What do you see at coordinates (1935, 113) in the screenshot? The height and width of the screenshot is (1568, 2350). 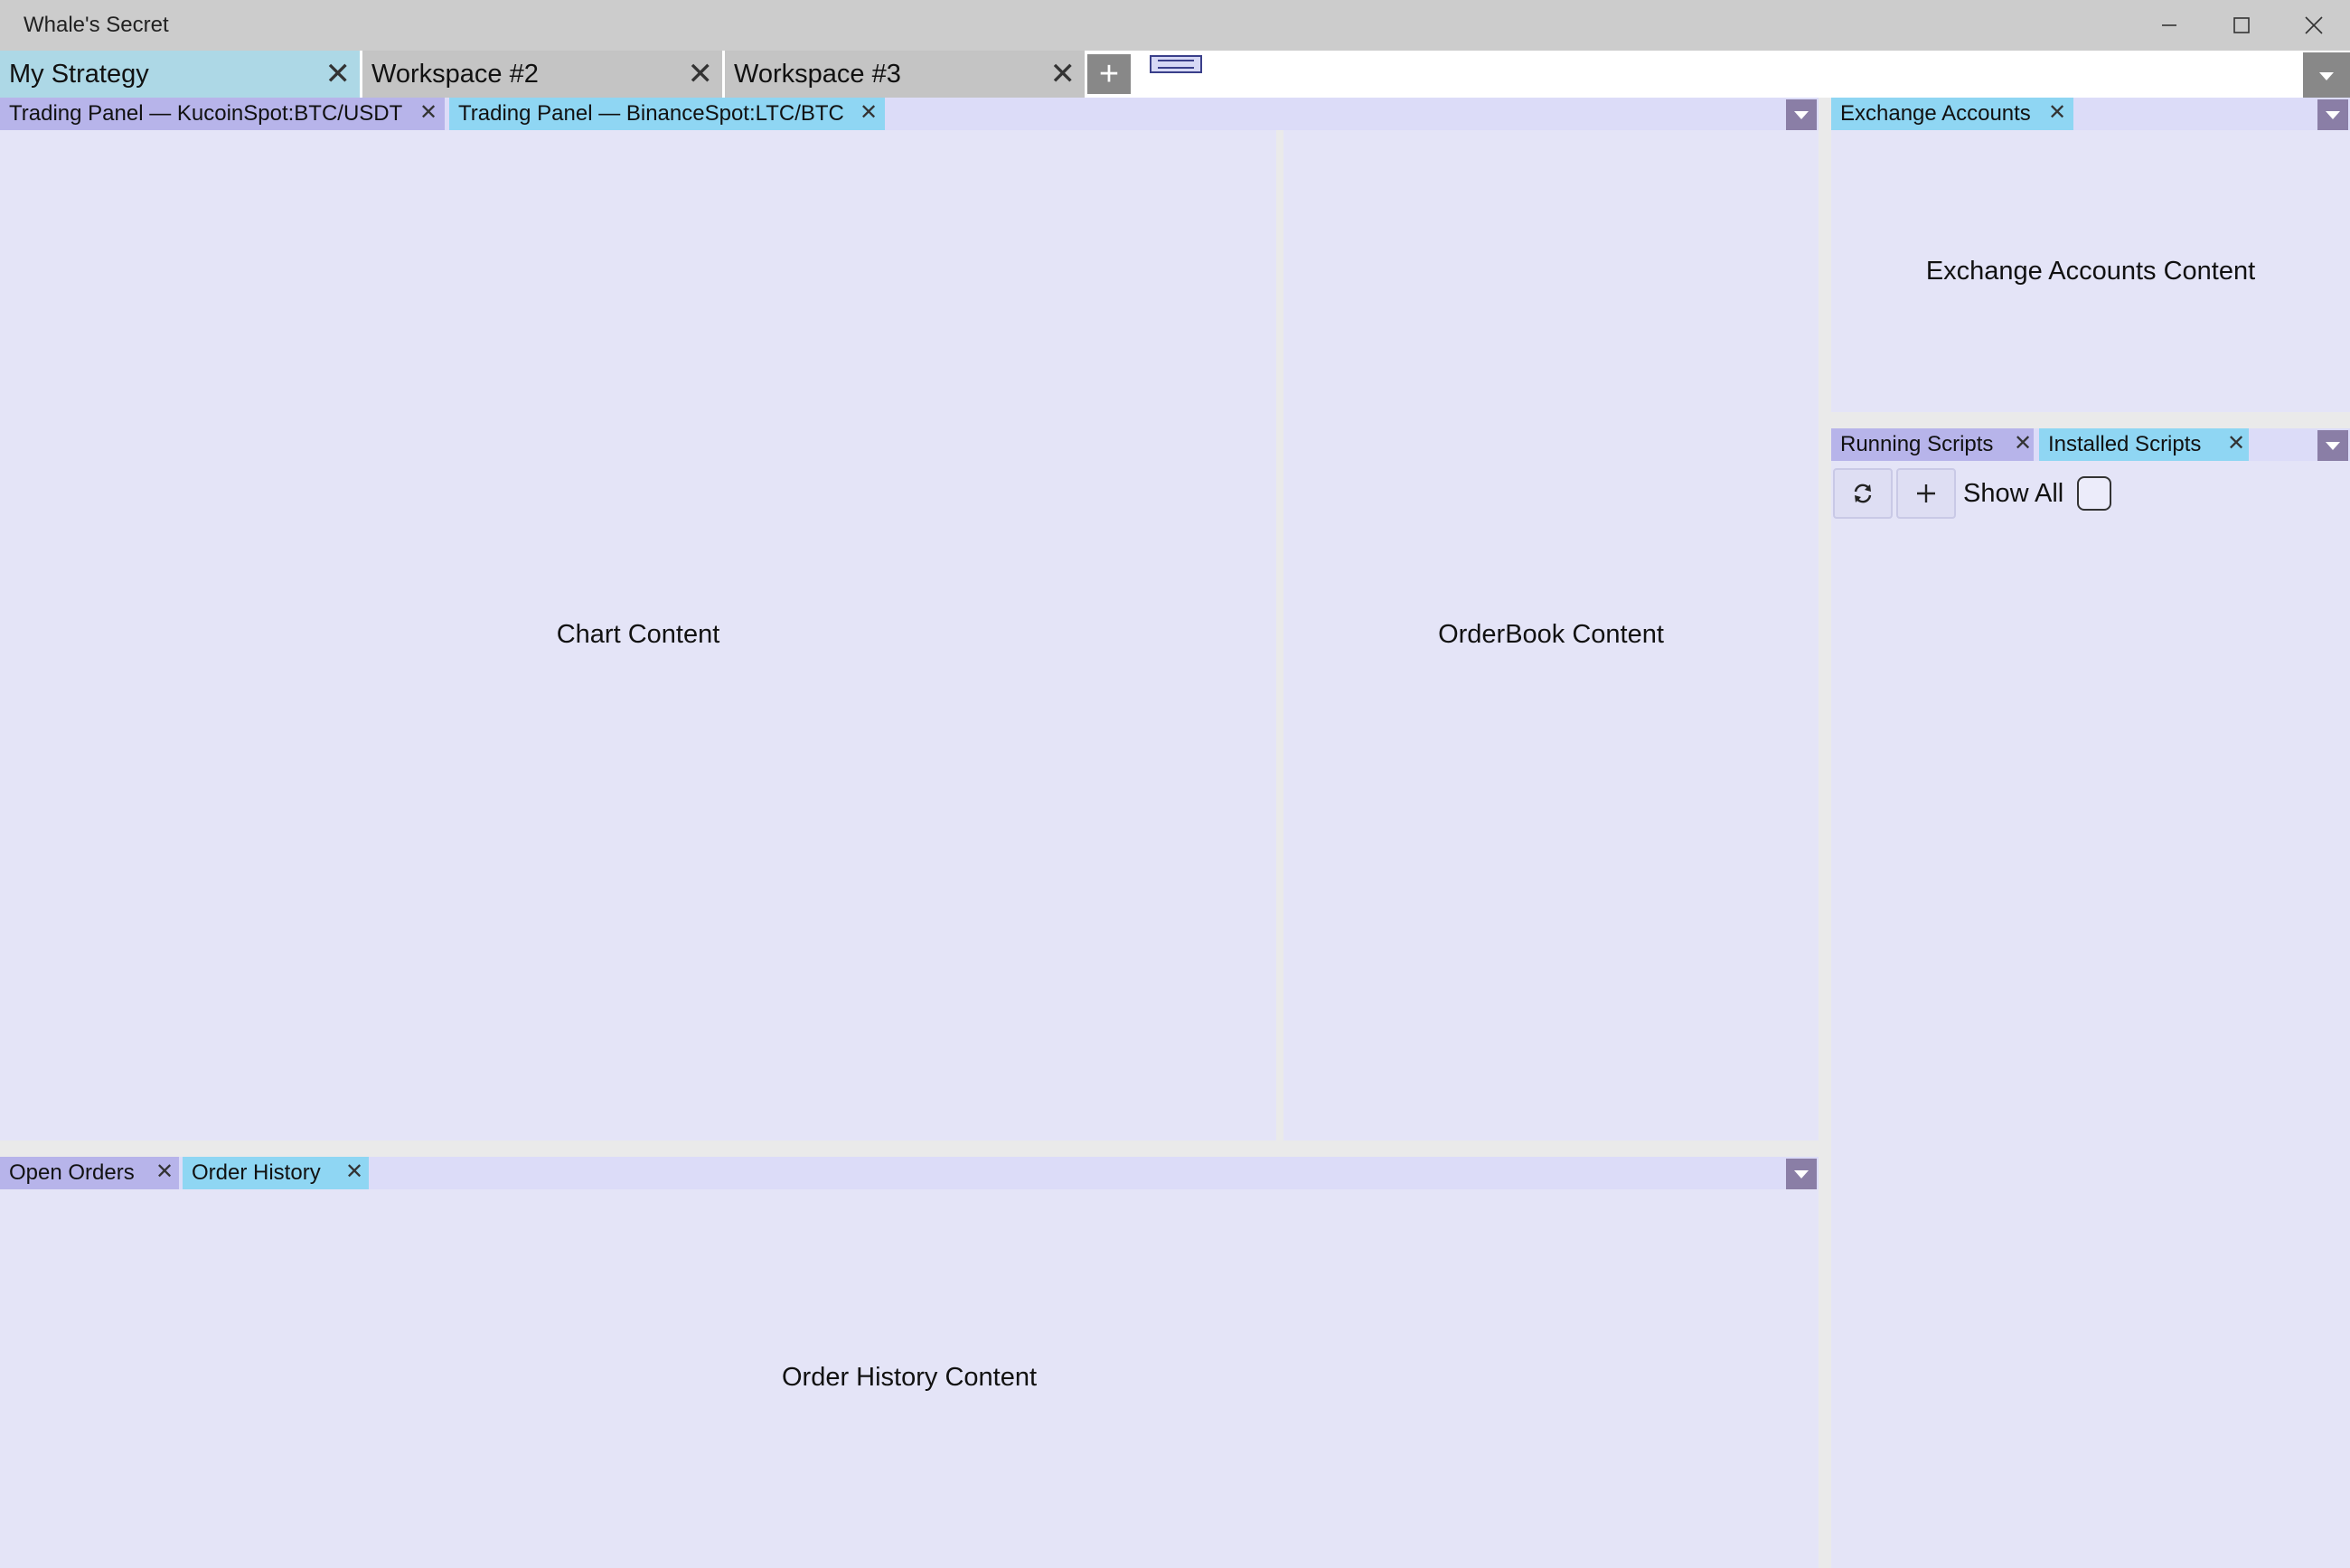 I see `tab-label: Exchange Accounts` at bounding box center [1935, 113].